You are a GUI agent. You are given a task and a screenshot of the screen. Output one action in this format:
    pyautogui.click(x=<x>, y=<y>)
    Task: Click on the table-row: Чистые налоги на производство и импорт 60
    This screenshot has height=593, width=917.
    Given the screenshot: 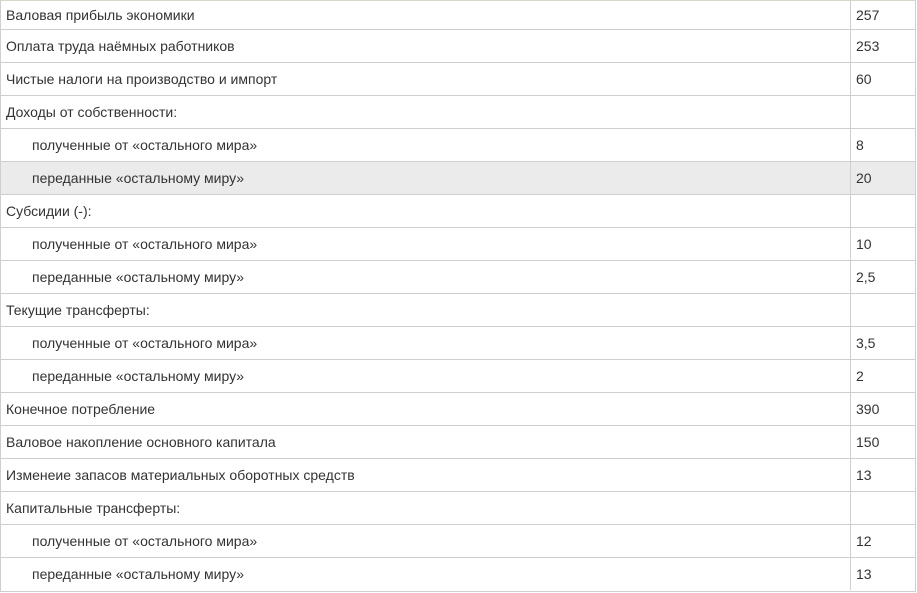 What is the action you would take?
    pyautogui.click(x=458, y=78)
    